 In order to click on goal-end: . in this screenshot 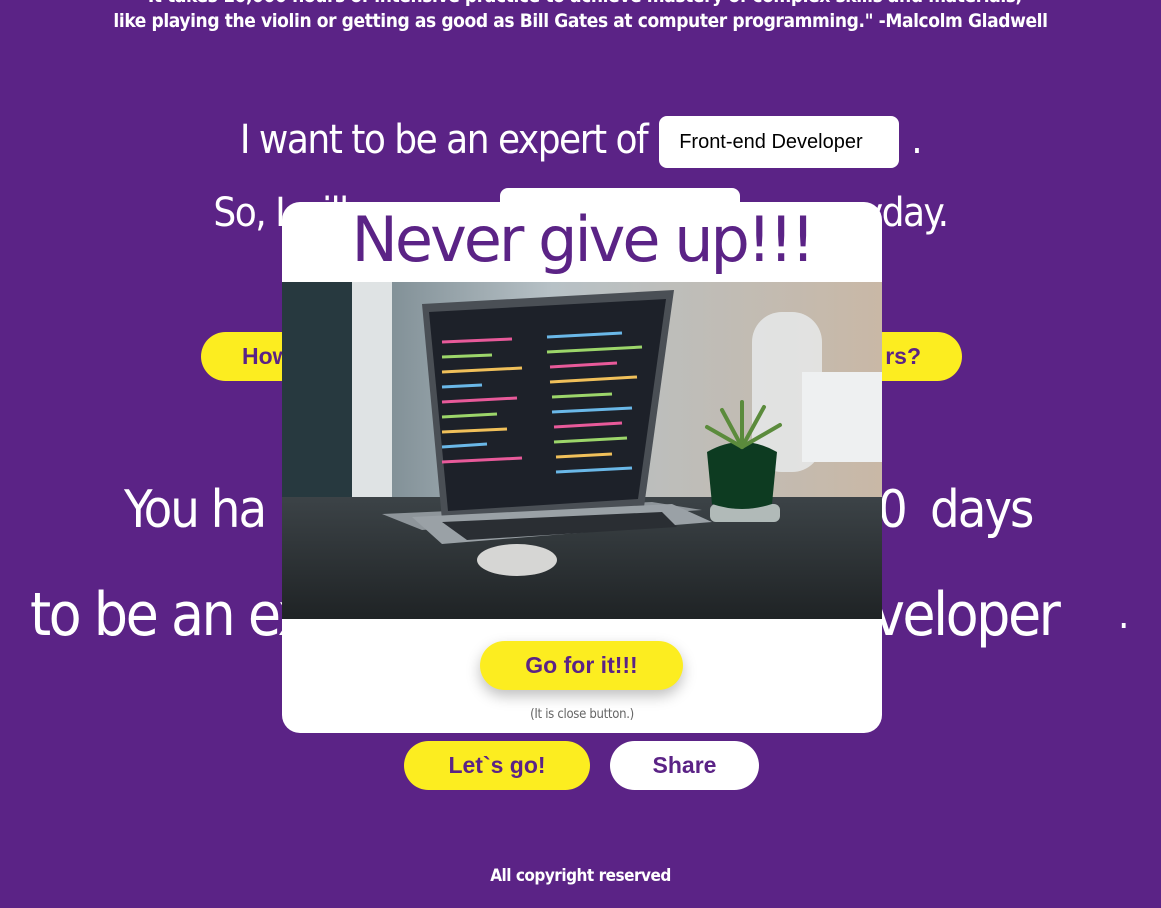, I will do `click(1123, 615)`.